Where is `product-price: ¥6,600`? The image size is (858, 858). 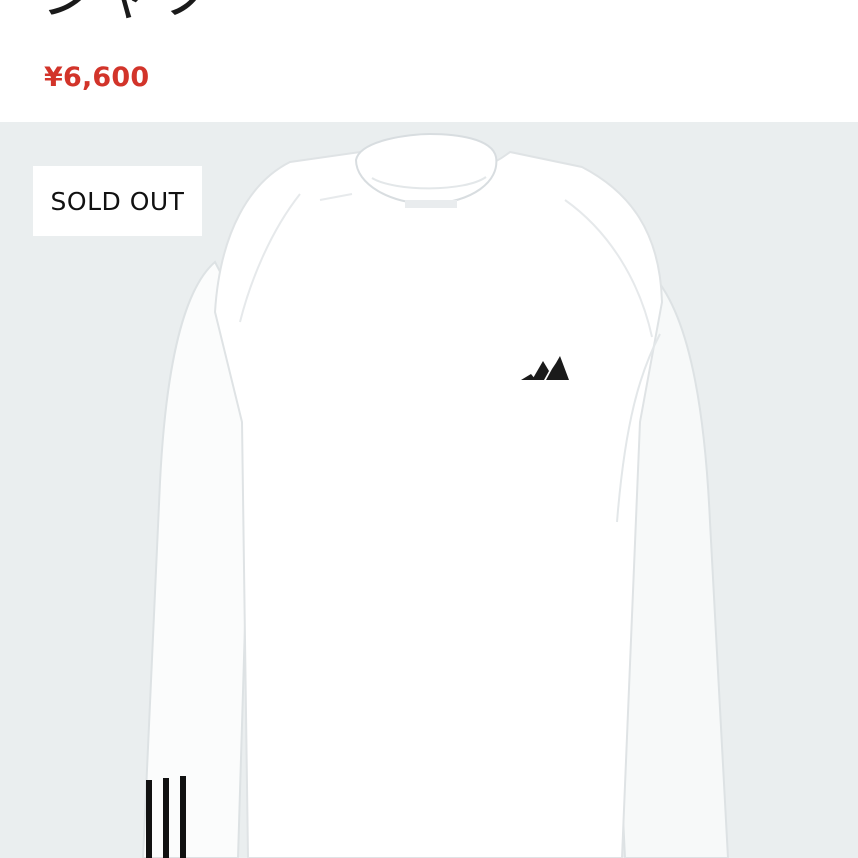
product-price: ¥6,600 is located at coordinates (97, 77).